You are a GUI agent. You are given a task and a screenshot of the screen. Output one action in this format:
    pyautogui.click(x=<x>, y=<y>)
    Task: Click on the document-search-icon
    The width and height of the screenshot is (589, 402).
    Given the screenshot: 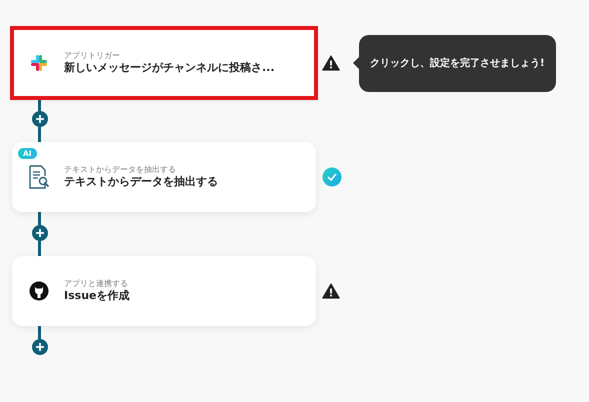 What is the action you would take?
    pyautogui.click(x=39, y=177)
    